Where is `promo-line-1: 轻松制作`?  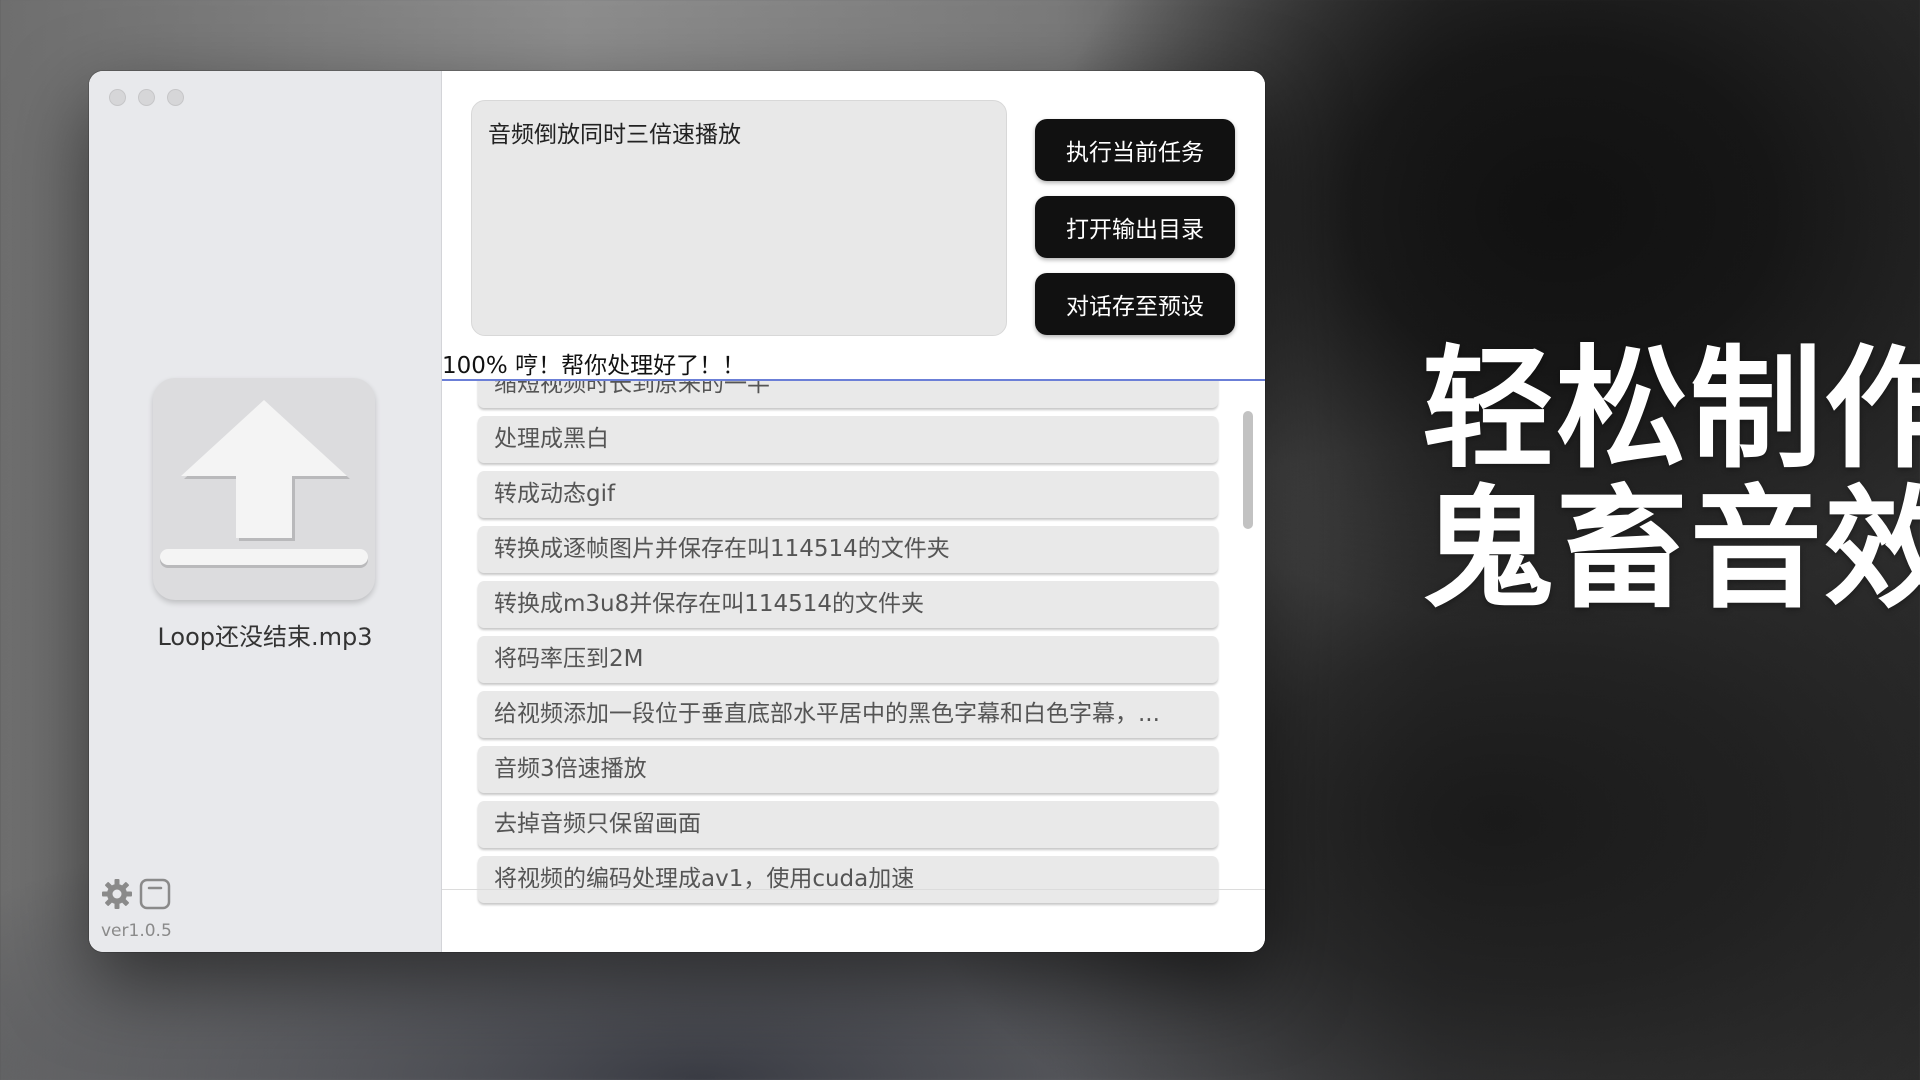
promo-line-1: 轻松制作 is located at coordinates (1671, 410).